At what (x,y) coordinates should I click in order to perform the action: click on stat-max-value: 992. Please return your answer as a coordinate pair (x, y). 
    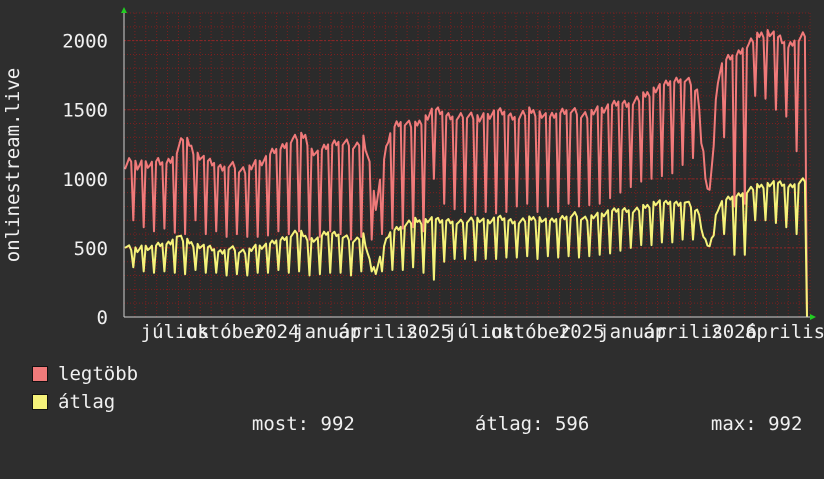
    Looking at the image, I should click on (785, 424).